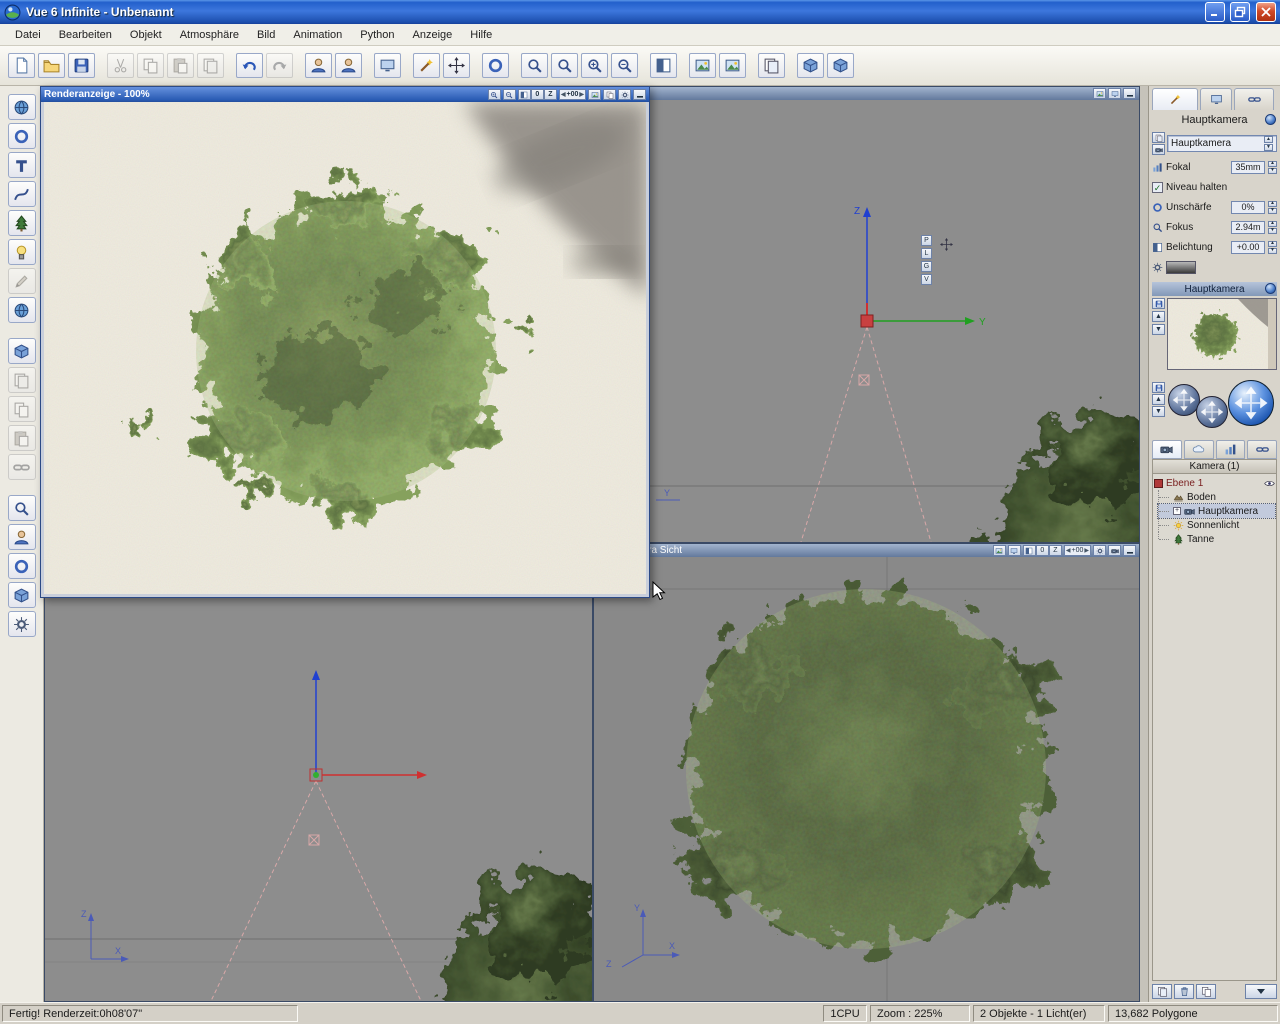 This screenshot has height=1024, width=1280. Describe the element at coordinates (1268, 139) in the screenshot. I see `scroll-up-icon: ▲` at that location.